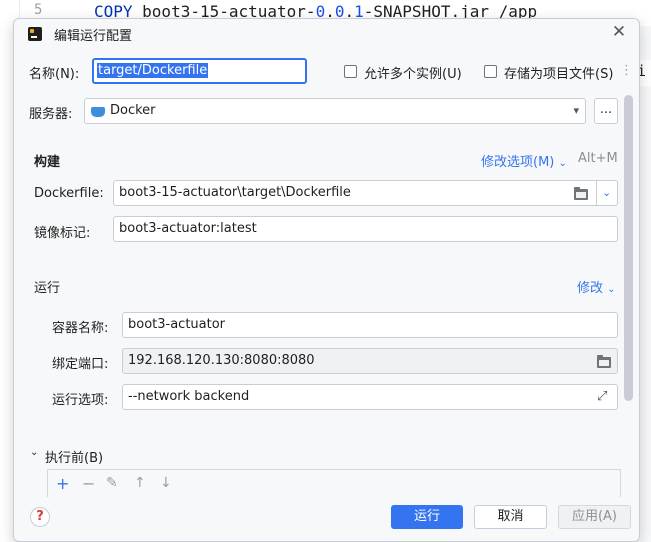 This screenshot has width=651, height=542. What do you see at coordinates (88, 483) in the screenshot?
I see `remove-icon: −` at bounding box center [88, 483].